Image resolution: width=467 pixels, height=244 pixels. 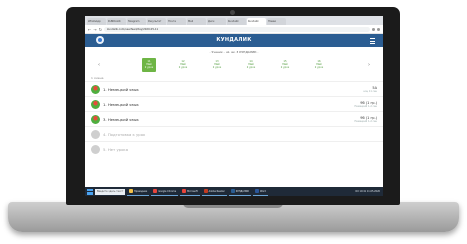 What do you see at coordinates (141, 191) in the screenshot?
I see `taskbar-item-label: Проводник` at bounding box center [141, 191].